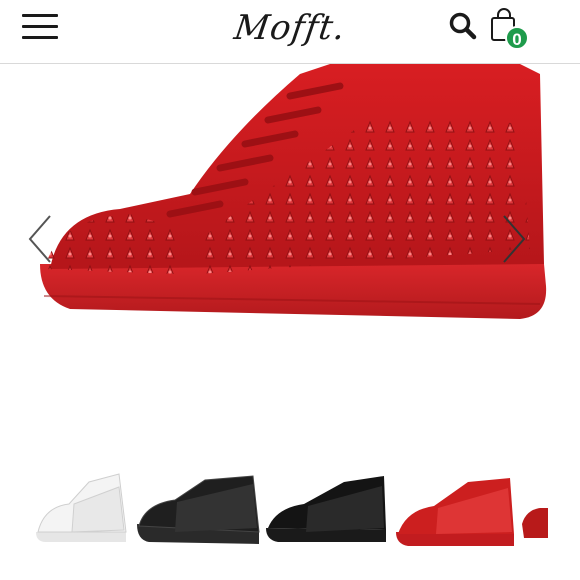 This screenshot has width=580, height=580. Describe the element at coordinates (40, 27) in the screenshot. I see `hamburger-menu-icon` at that location.